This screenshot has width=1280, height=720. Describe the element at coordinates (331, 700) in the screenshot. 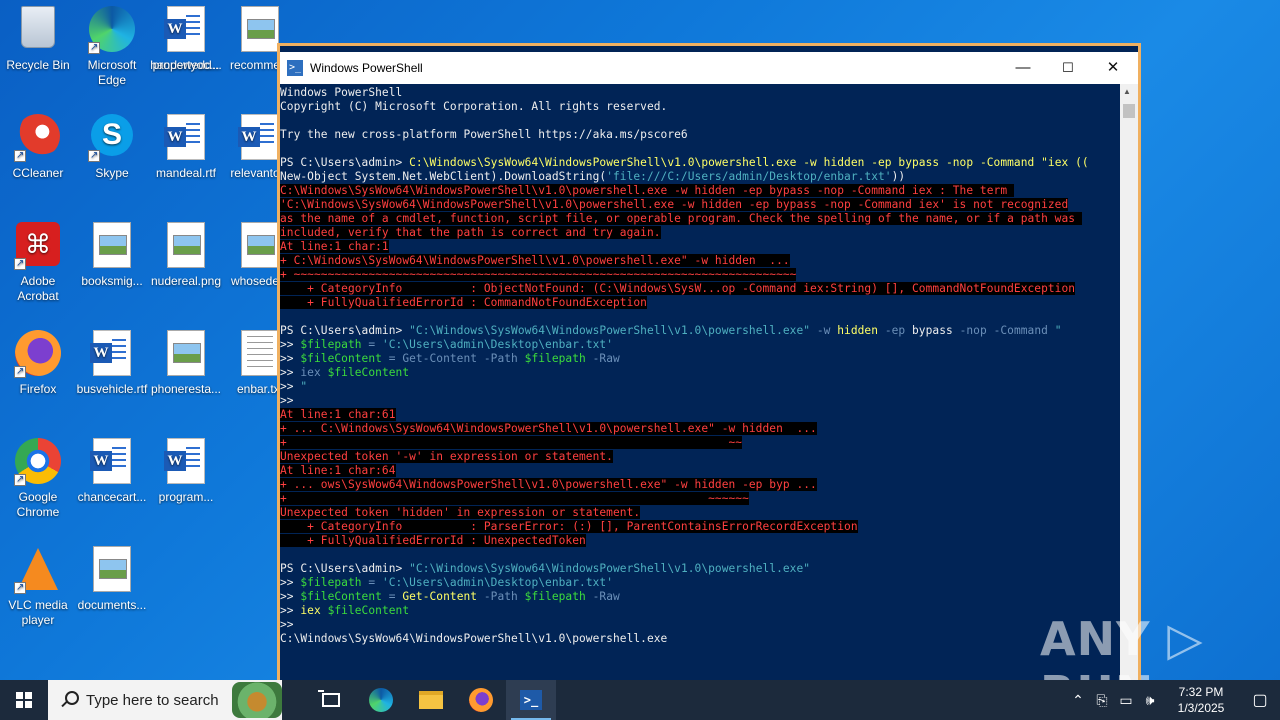

I see `task-view-button` at that location.